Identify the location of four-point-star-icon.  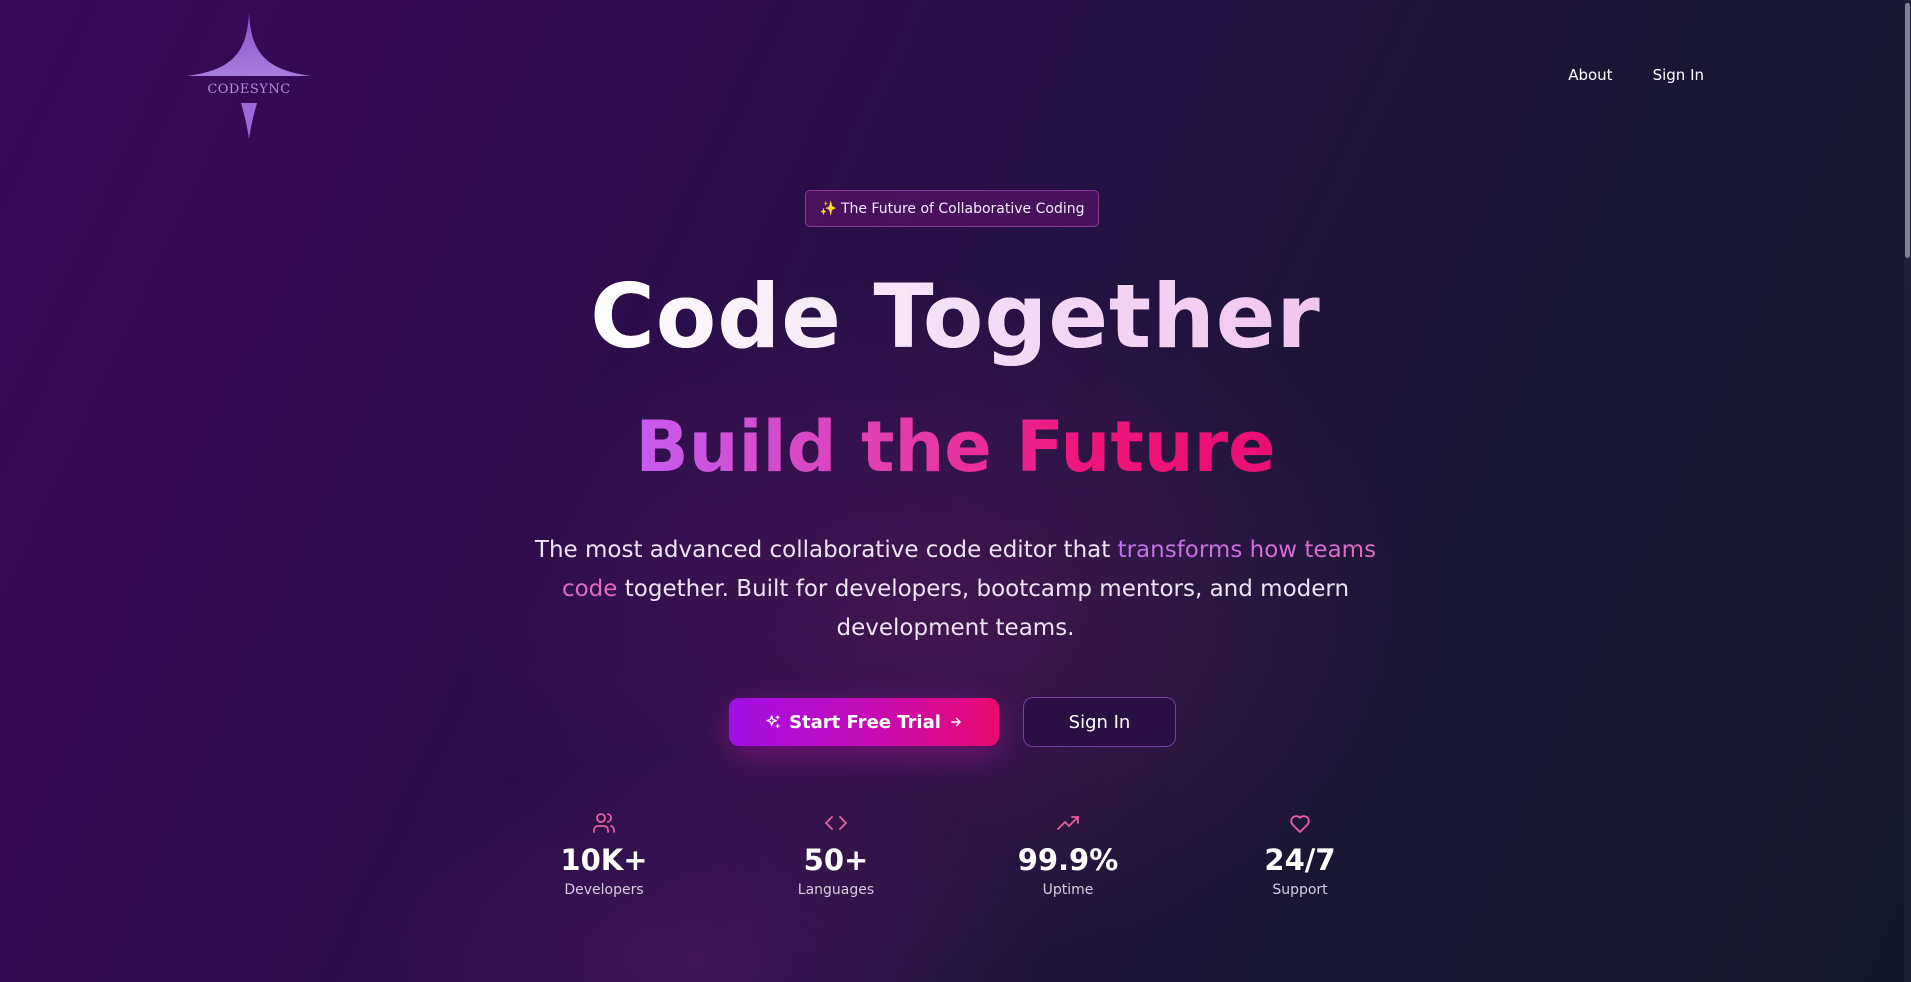
(249, 76).